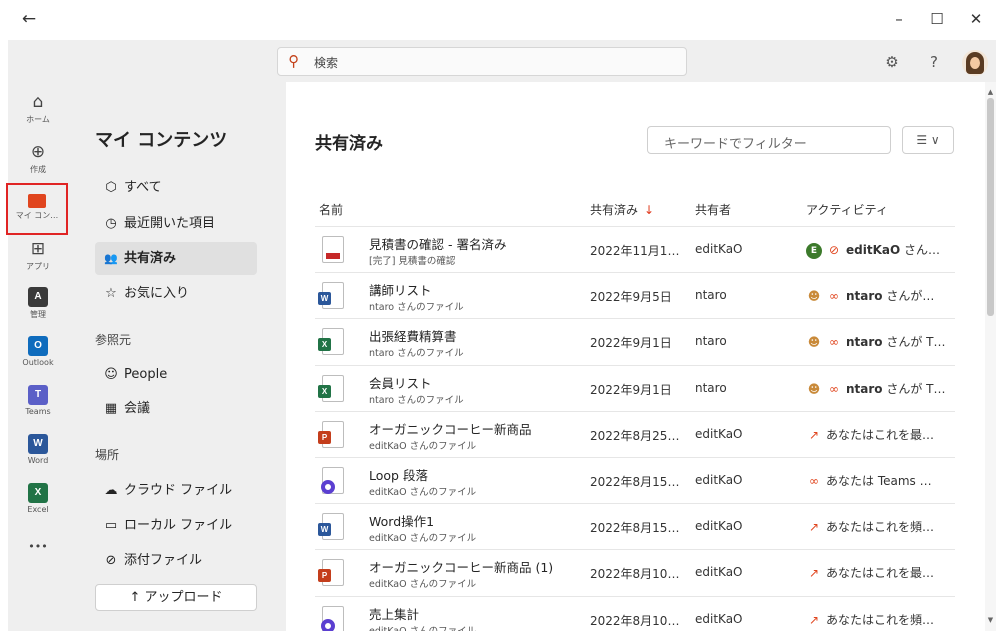 This screenshot has height=631, width=999. Describe the element at coordinates (413, 336) in the screenshot. I see `file-name: 出張経費精算書` at that location.